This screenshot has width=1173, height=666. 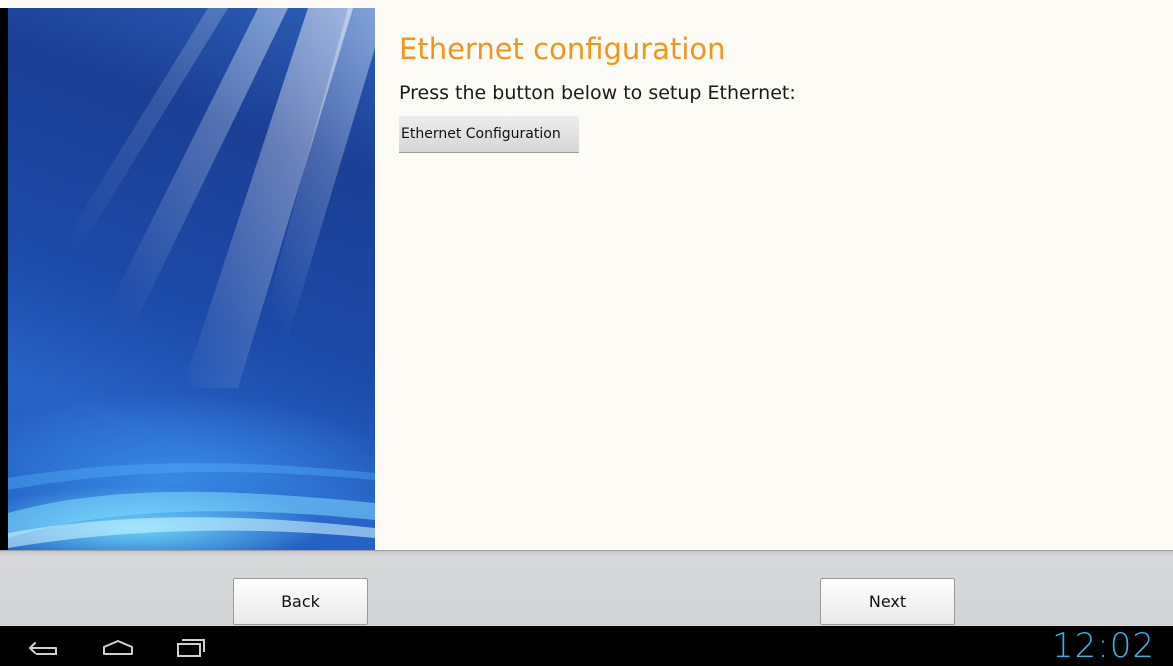 I want to click on system-navigation-bar: 12:02, so click(x=586, y=646).